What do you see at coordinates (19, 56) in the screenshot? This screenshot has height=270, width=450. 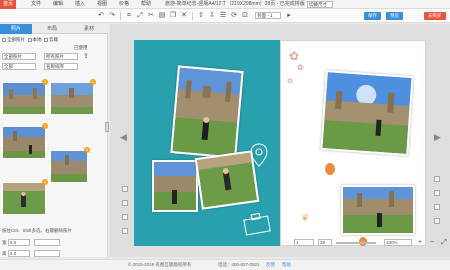 I see `album-select: 全部照片` at bounding box center [19, 56].